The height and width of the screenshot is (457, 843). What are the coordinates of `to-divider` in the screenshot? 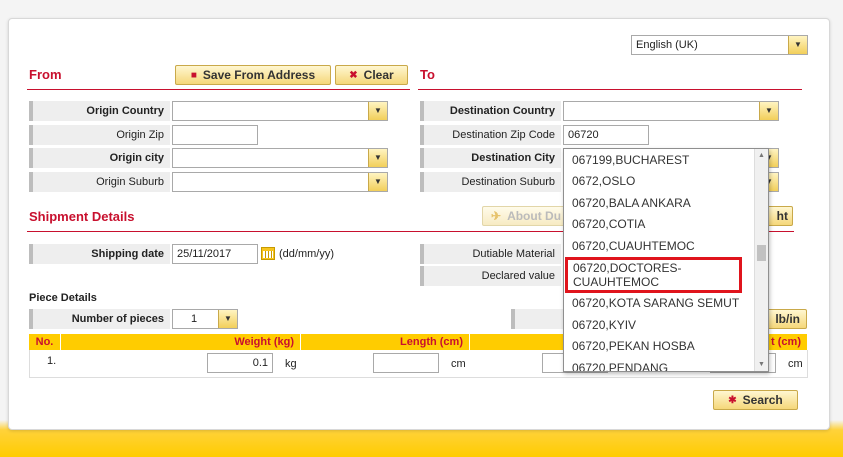 It's located at (610, 89).